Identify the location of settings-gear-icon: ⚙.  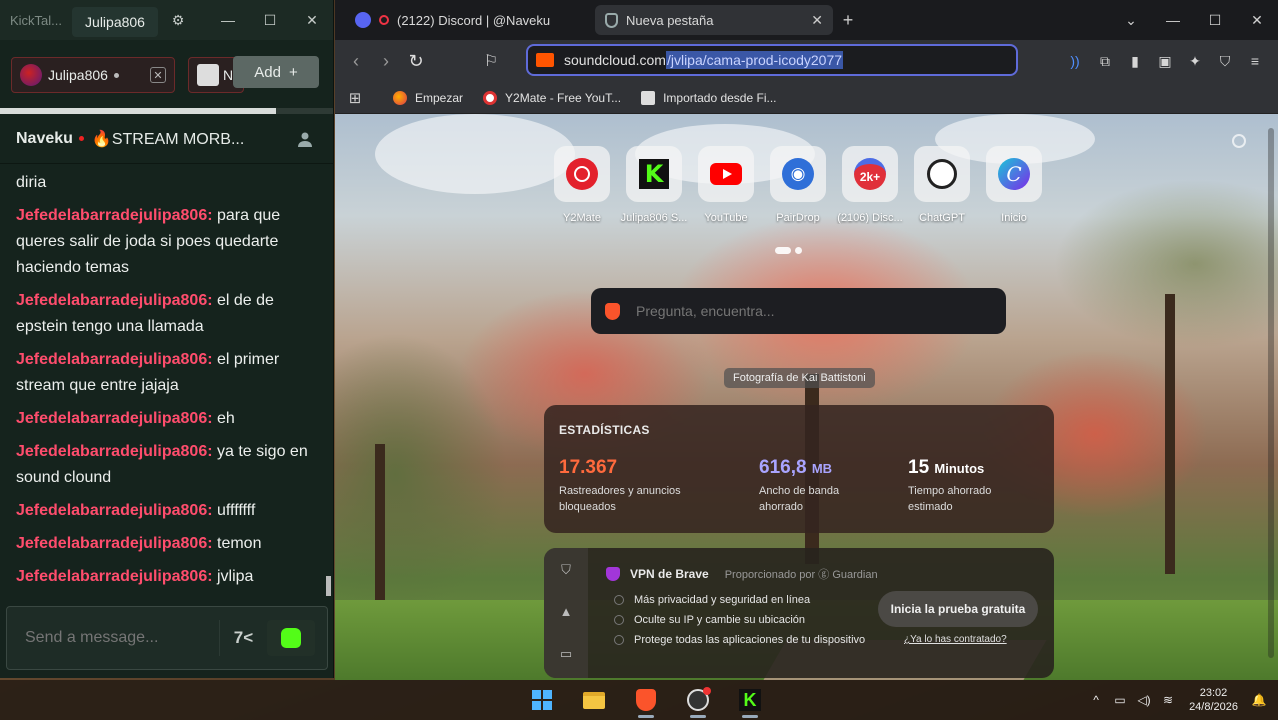
(178, 20).